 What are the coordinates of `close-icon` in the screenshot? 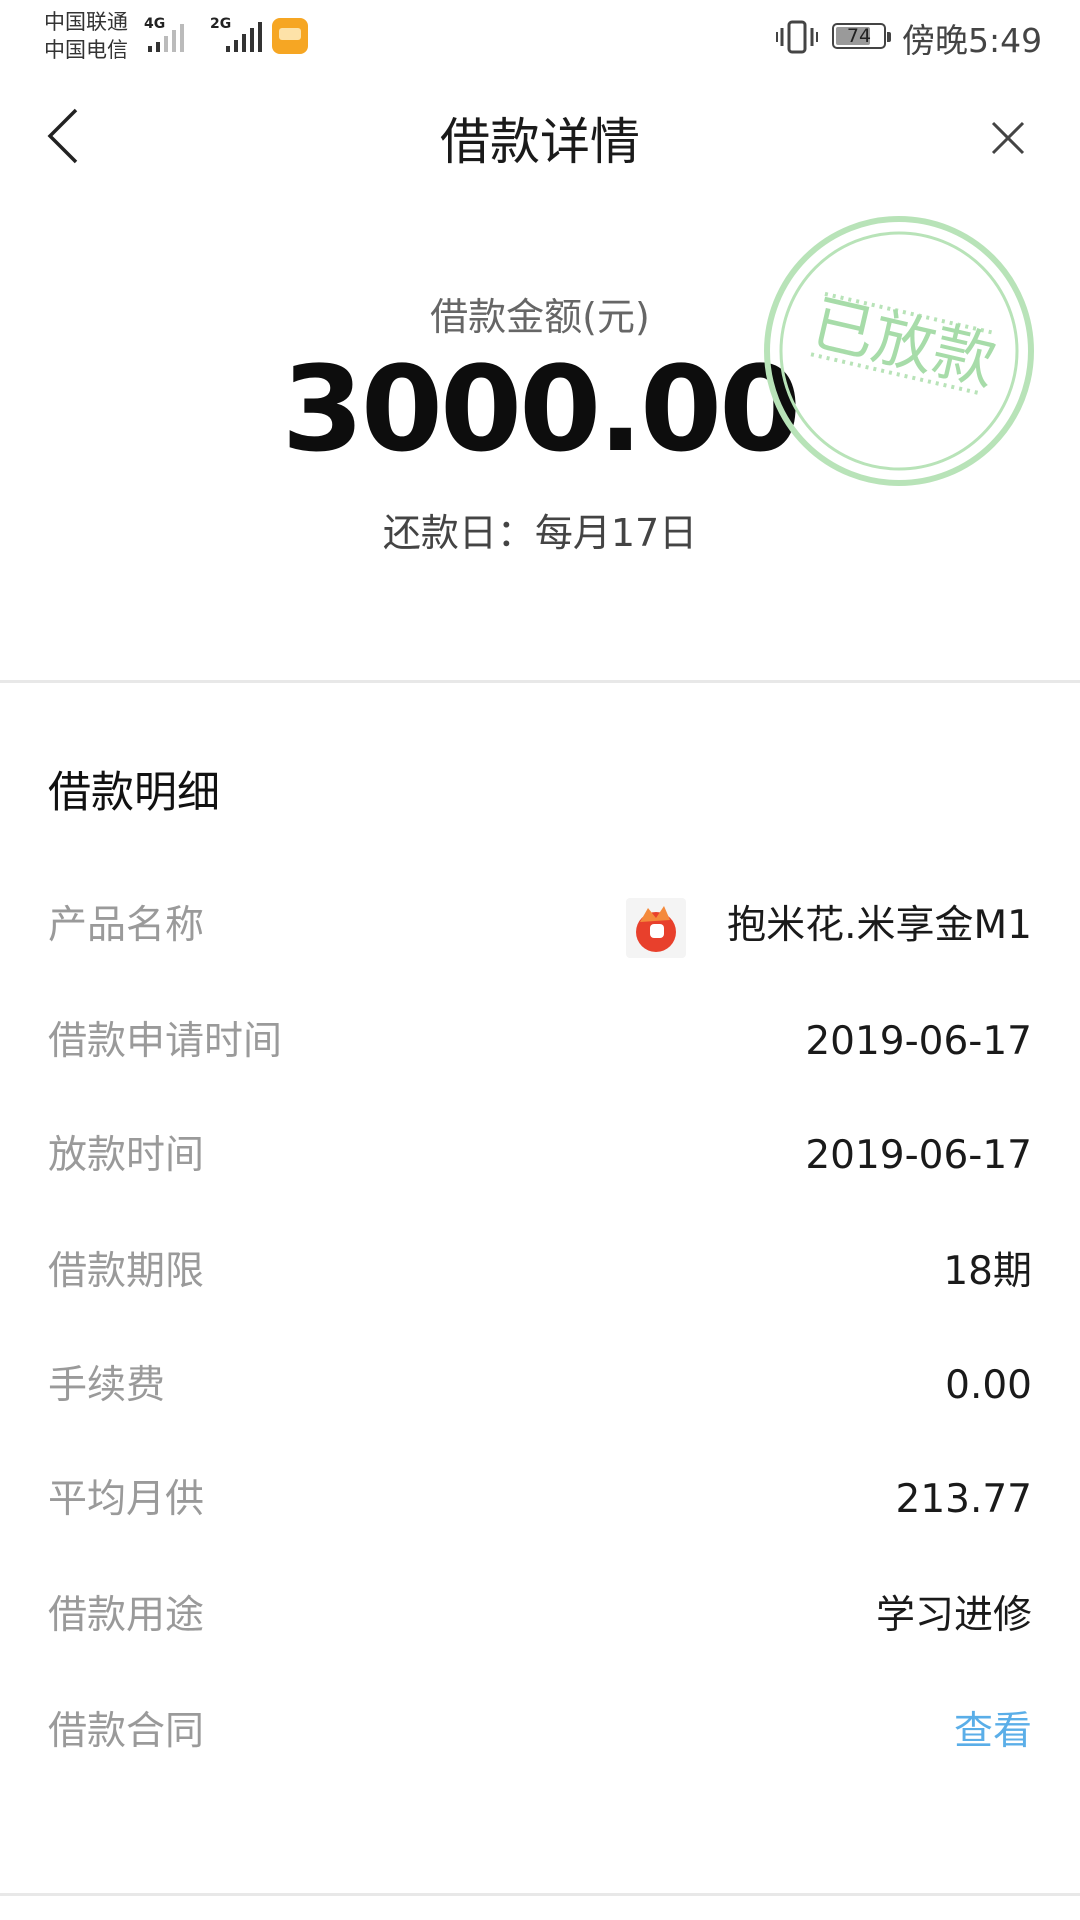 It's located at (1008, 138).